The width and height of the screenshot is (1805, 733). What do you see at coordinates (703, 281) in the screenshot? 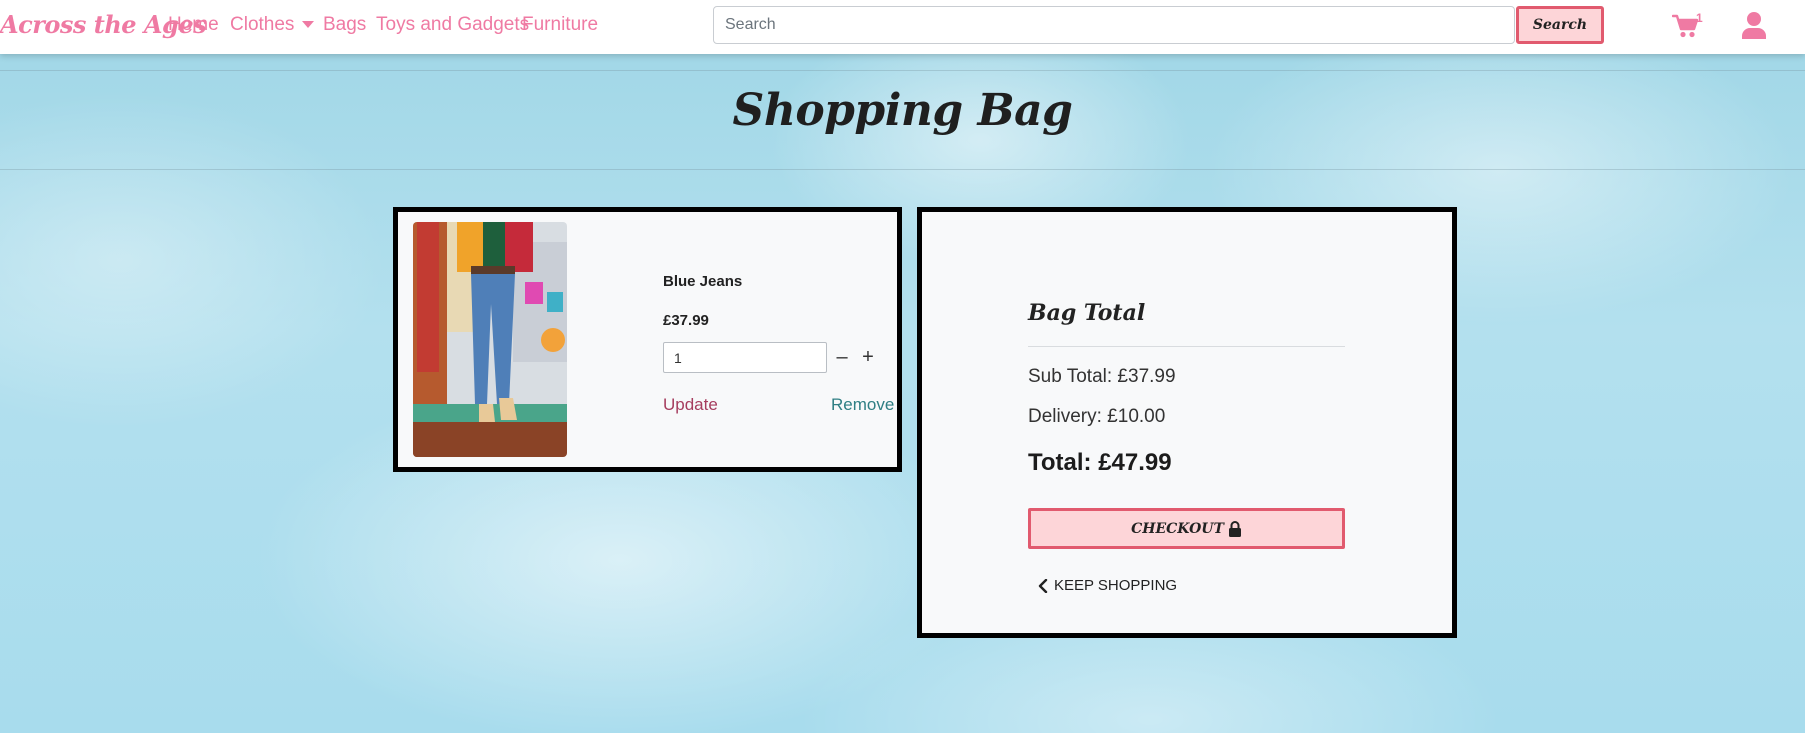
I see `product-name: Blue Jeans` at bounding box center [703, 281].